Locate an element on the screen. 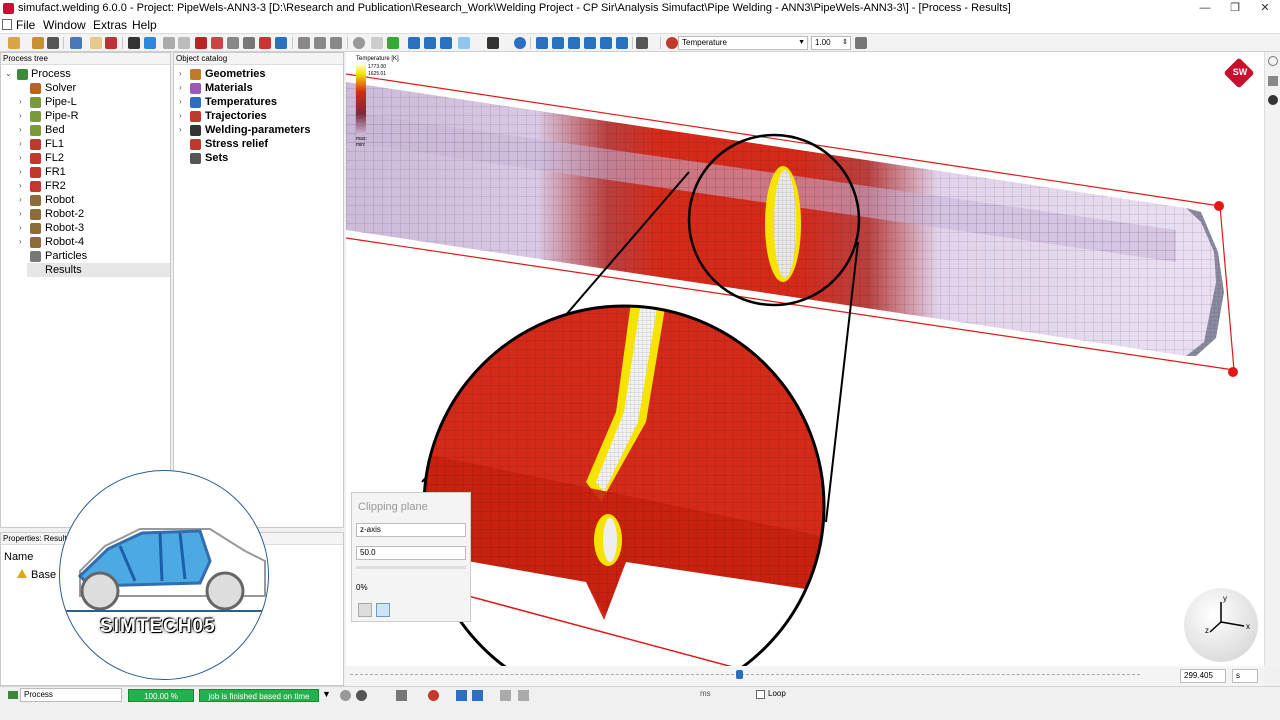 This screenshot has width=1280, height=720. cut-icon is located at coordinates (281, 43).